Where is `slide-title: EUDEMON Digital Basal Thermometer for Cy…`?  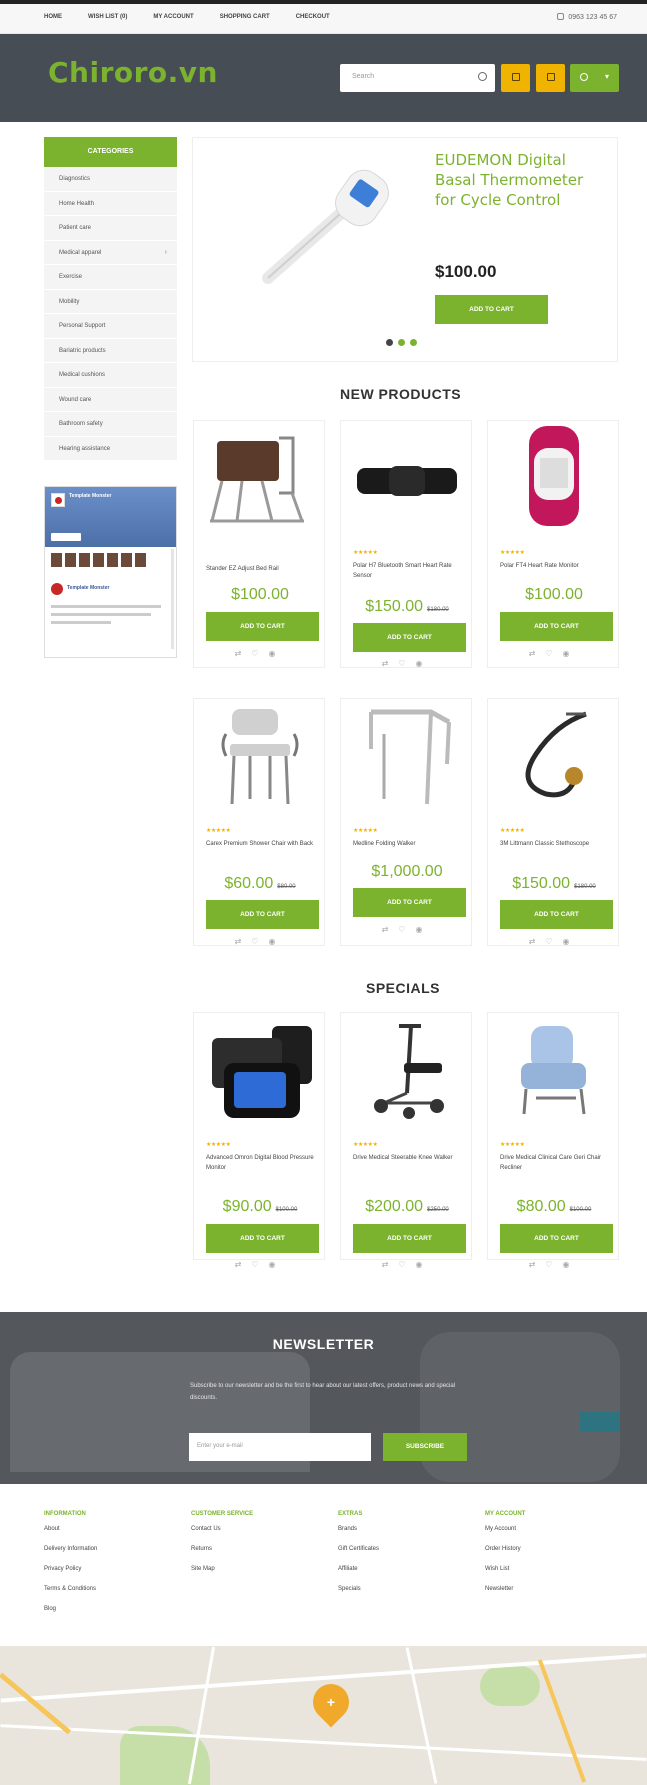 slide-title: EUDEMON Digital Basal Thermometer for Cy… is located at coordinates (520, 180).